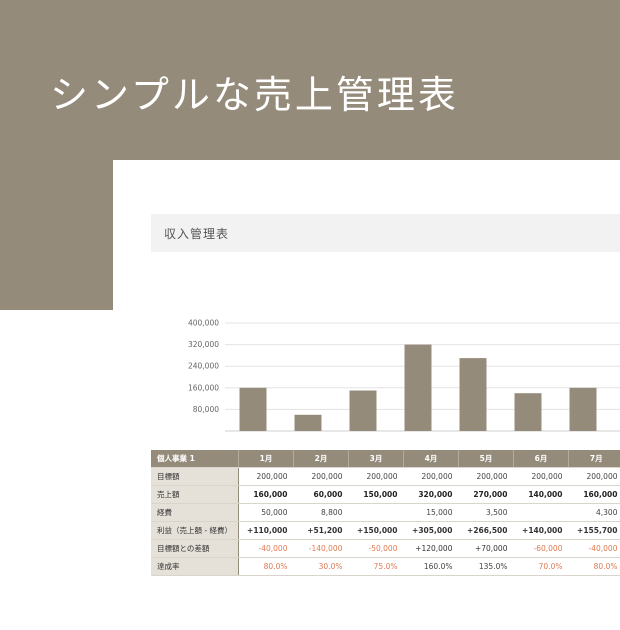 The height and width of the screenshot is (630, 620). Describe the element at coordinates (206, 409) in the screenshot. I see `y-tick-label: 80,000` at that location.